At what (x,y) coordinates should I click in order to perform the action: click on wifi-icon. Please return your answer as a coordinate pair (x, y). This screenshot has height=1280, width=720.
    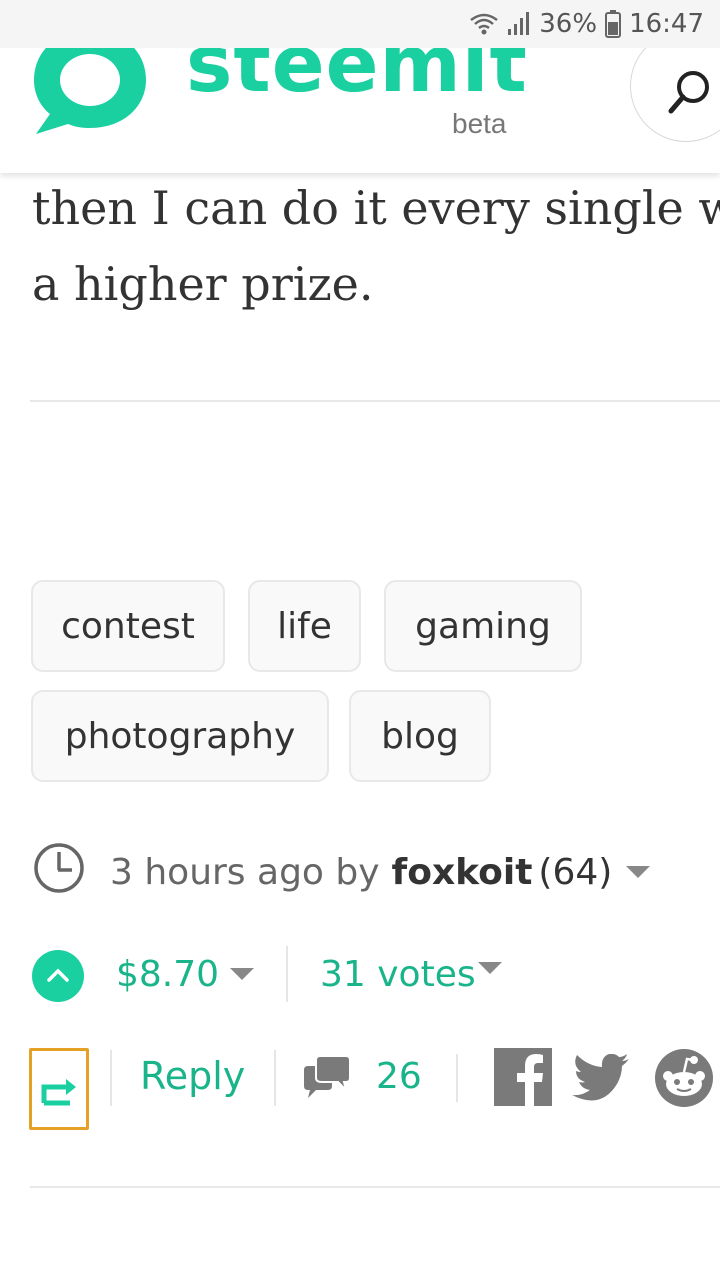
    Looking at the image, I should click on (484, 24).